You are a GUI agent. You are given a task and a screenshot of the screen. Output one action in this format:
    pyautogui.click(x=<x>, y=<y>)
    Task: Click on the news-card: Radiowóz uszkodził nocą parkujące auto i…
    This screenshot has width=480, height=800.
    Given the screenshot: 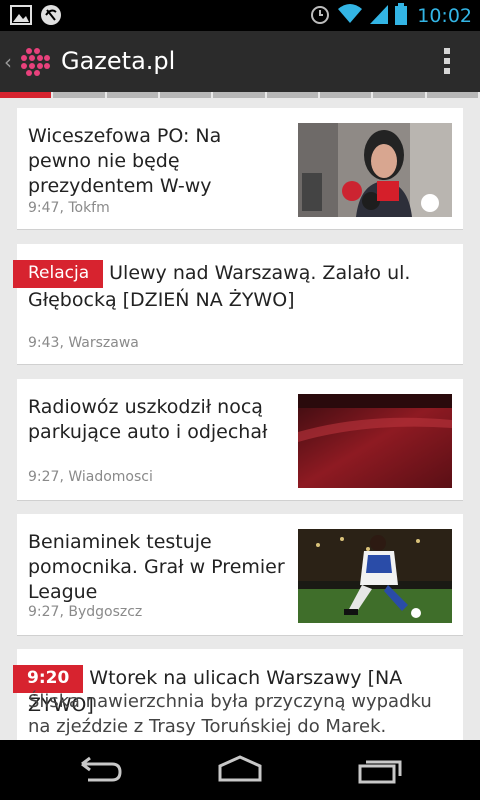 What is the action you would take?
    pyautogui.click(x=240, y=440)
    